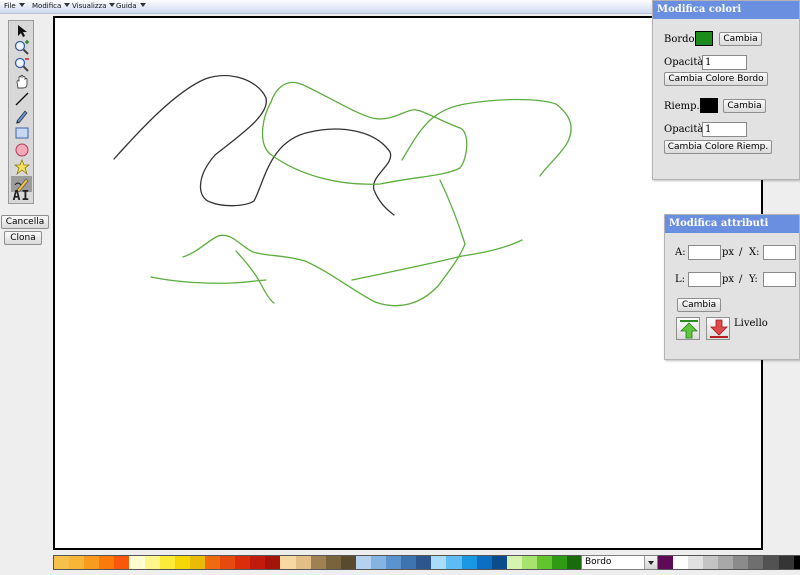 The image size is (800, 575). Describe the element at coordinates (726, 10) in the screenshot. I see `colors-panel-title: Modifica colori` at that location.